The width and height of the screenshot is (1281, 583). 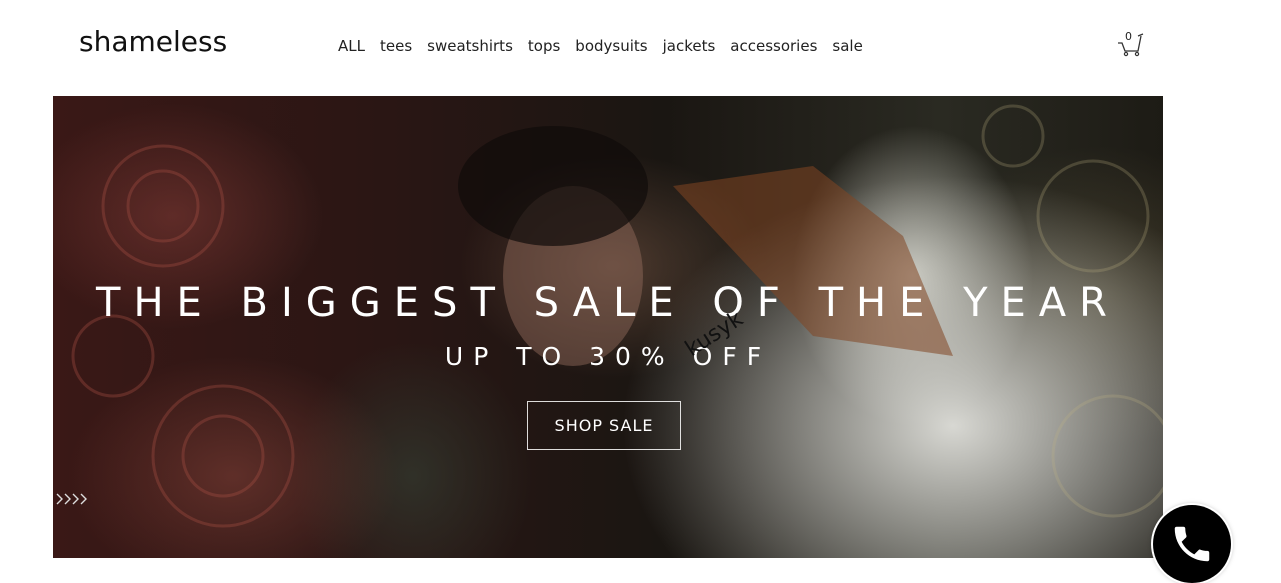 What do you see at coordinates (470, 46) in the screenshot?
I see `nav-item-sweatshirts: sweatshirts` at bounding box center [470, 46].